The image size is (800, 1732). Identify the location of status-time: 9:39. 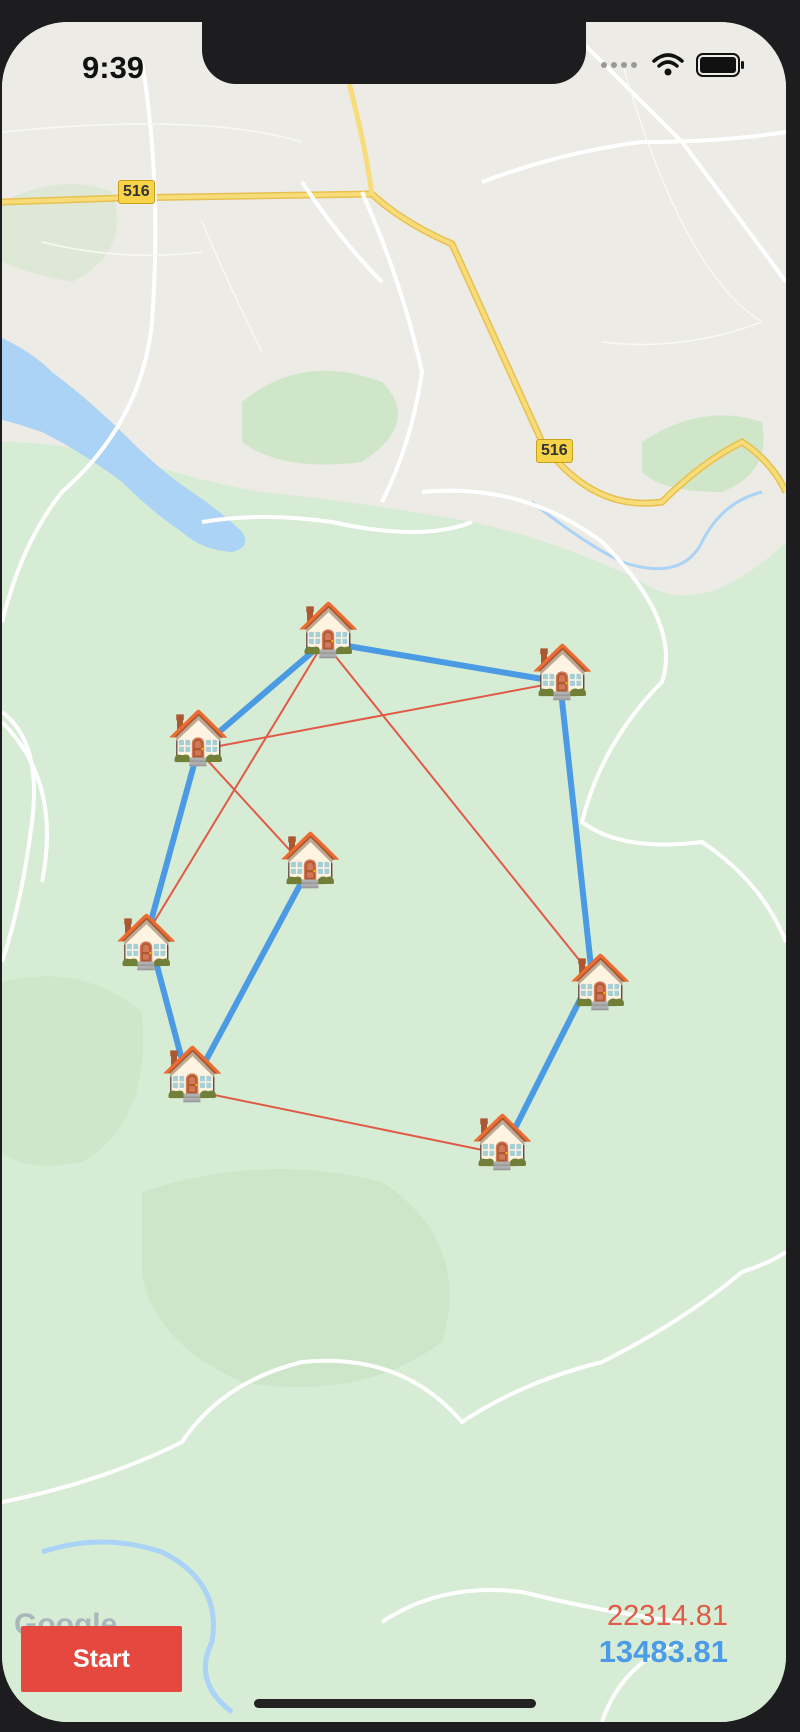
(113, 67).